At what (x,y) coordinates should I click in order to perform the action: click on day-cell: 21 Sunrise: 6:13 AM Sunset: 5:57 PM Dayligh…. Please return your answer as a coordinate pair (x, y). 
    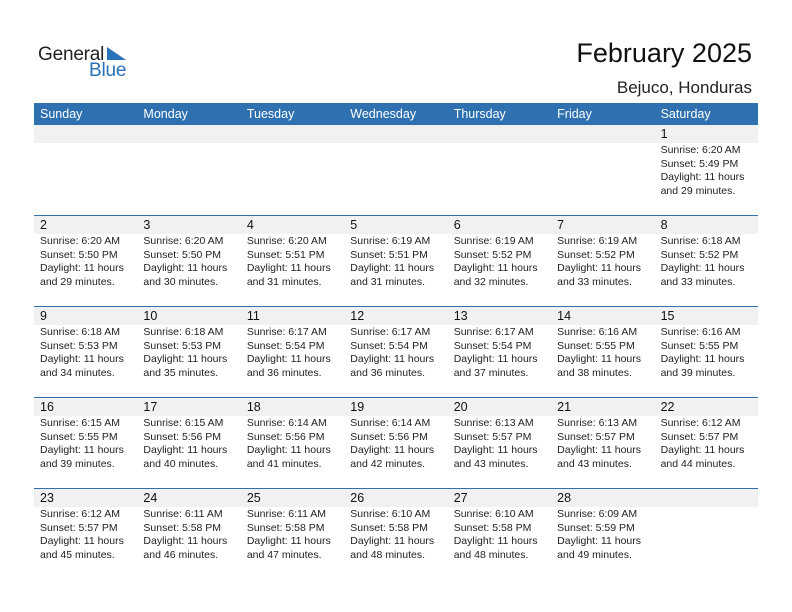
    Looking at the image, I should click on (603, 443).